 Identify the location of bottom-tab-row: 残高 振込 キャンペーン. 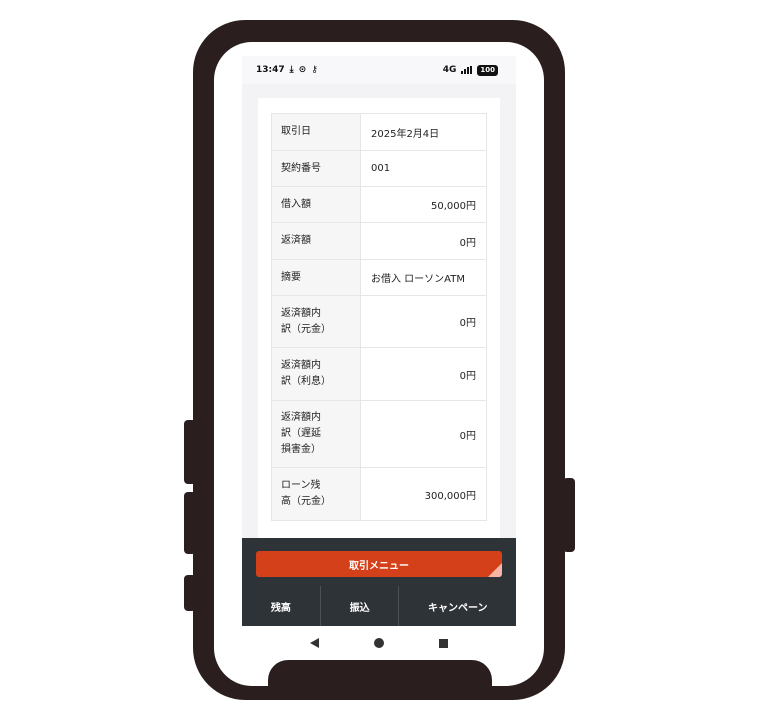
(379, 606).